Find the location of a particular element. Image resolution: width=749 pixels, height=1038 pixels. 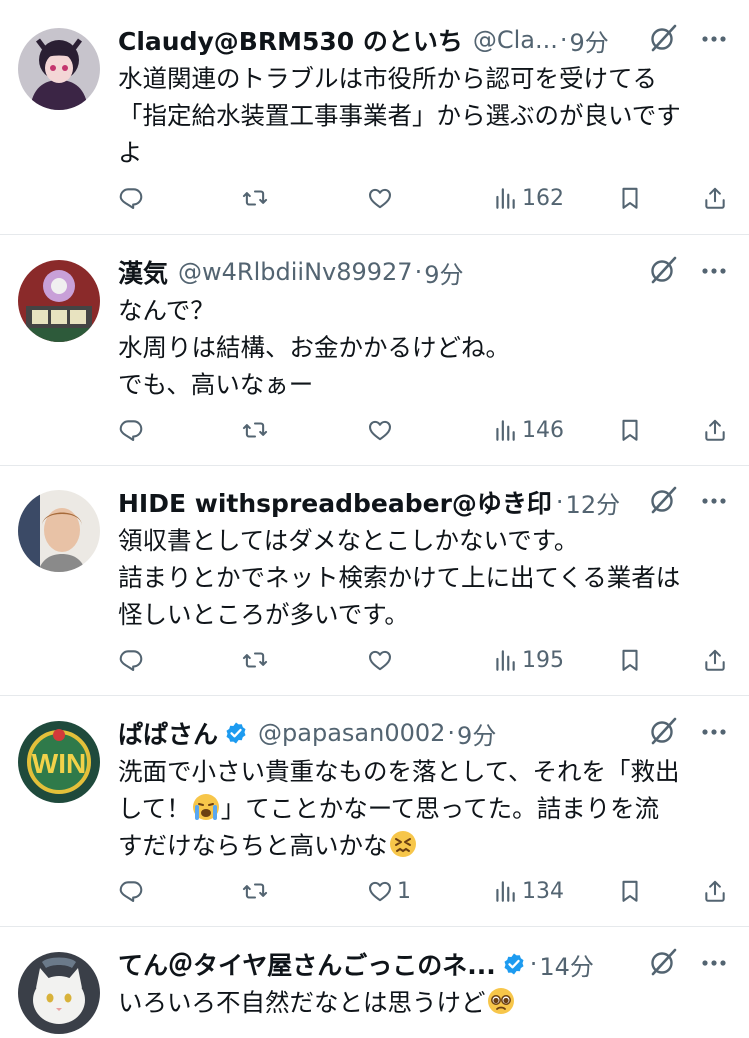

views-button: 162 is located at coordinates (528, 198).